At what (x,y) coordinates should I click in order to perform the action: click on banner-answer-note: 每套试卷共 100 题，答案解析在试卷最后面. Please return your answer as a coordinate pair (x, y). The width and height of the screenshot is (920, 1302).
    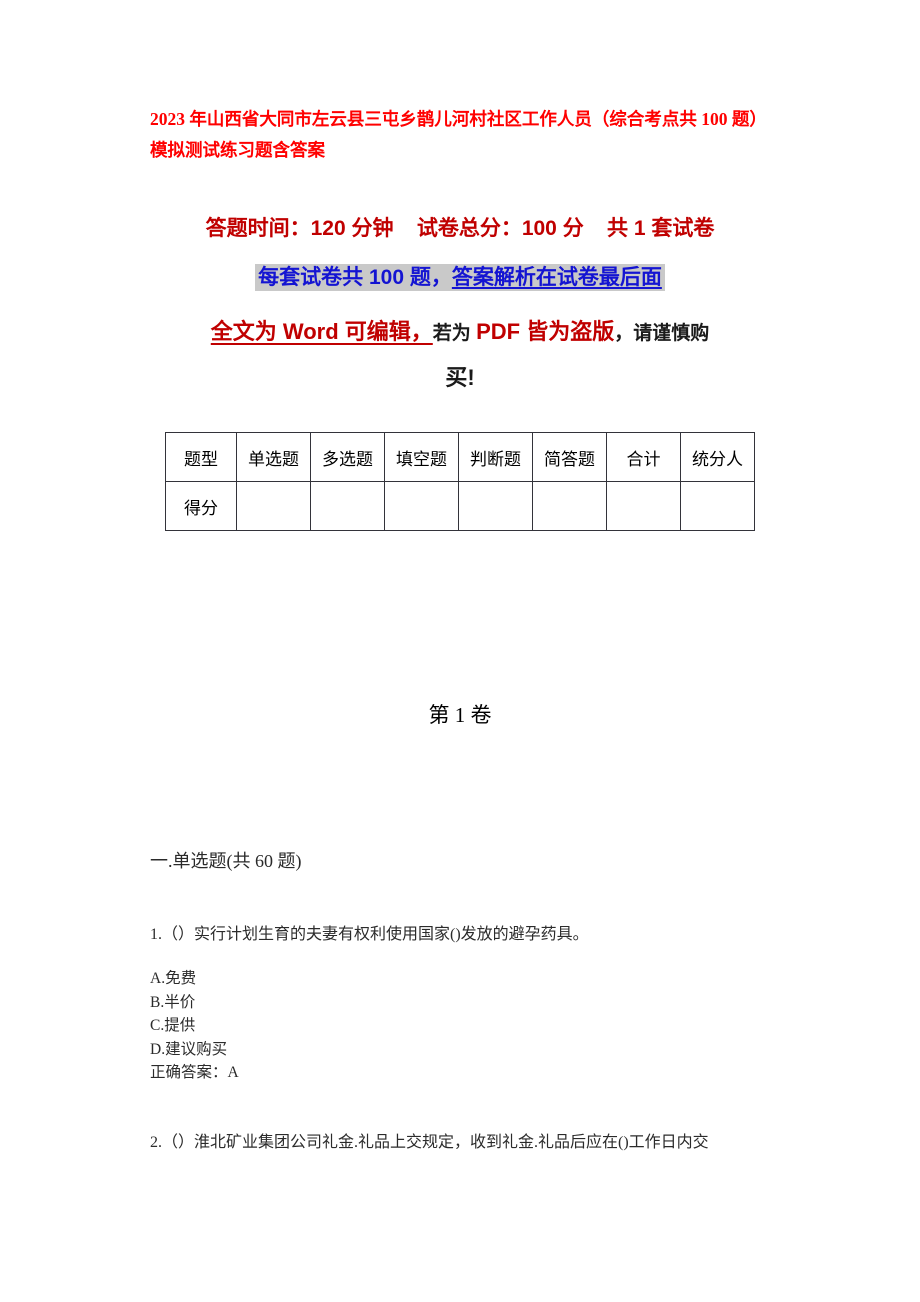
    Looking at the image, I should click on (460, 278).